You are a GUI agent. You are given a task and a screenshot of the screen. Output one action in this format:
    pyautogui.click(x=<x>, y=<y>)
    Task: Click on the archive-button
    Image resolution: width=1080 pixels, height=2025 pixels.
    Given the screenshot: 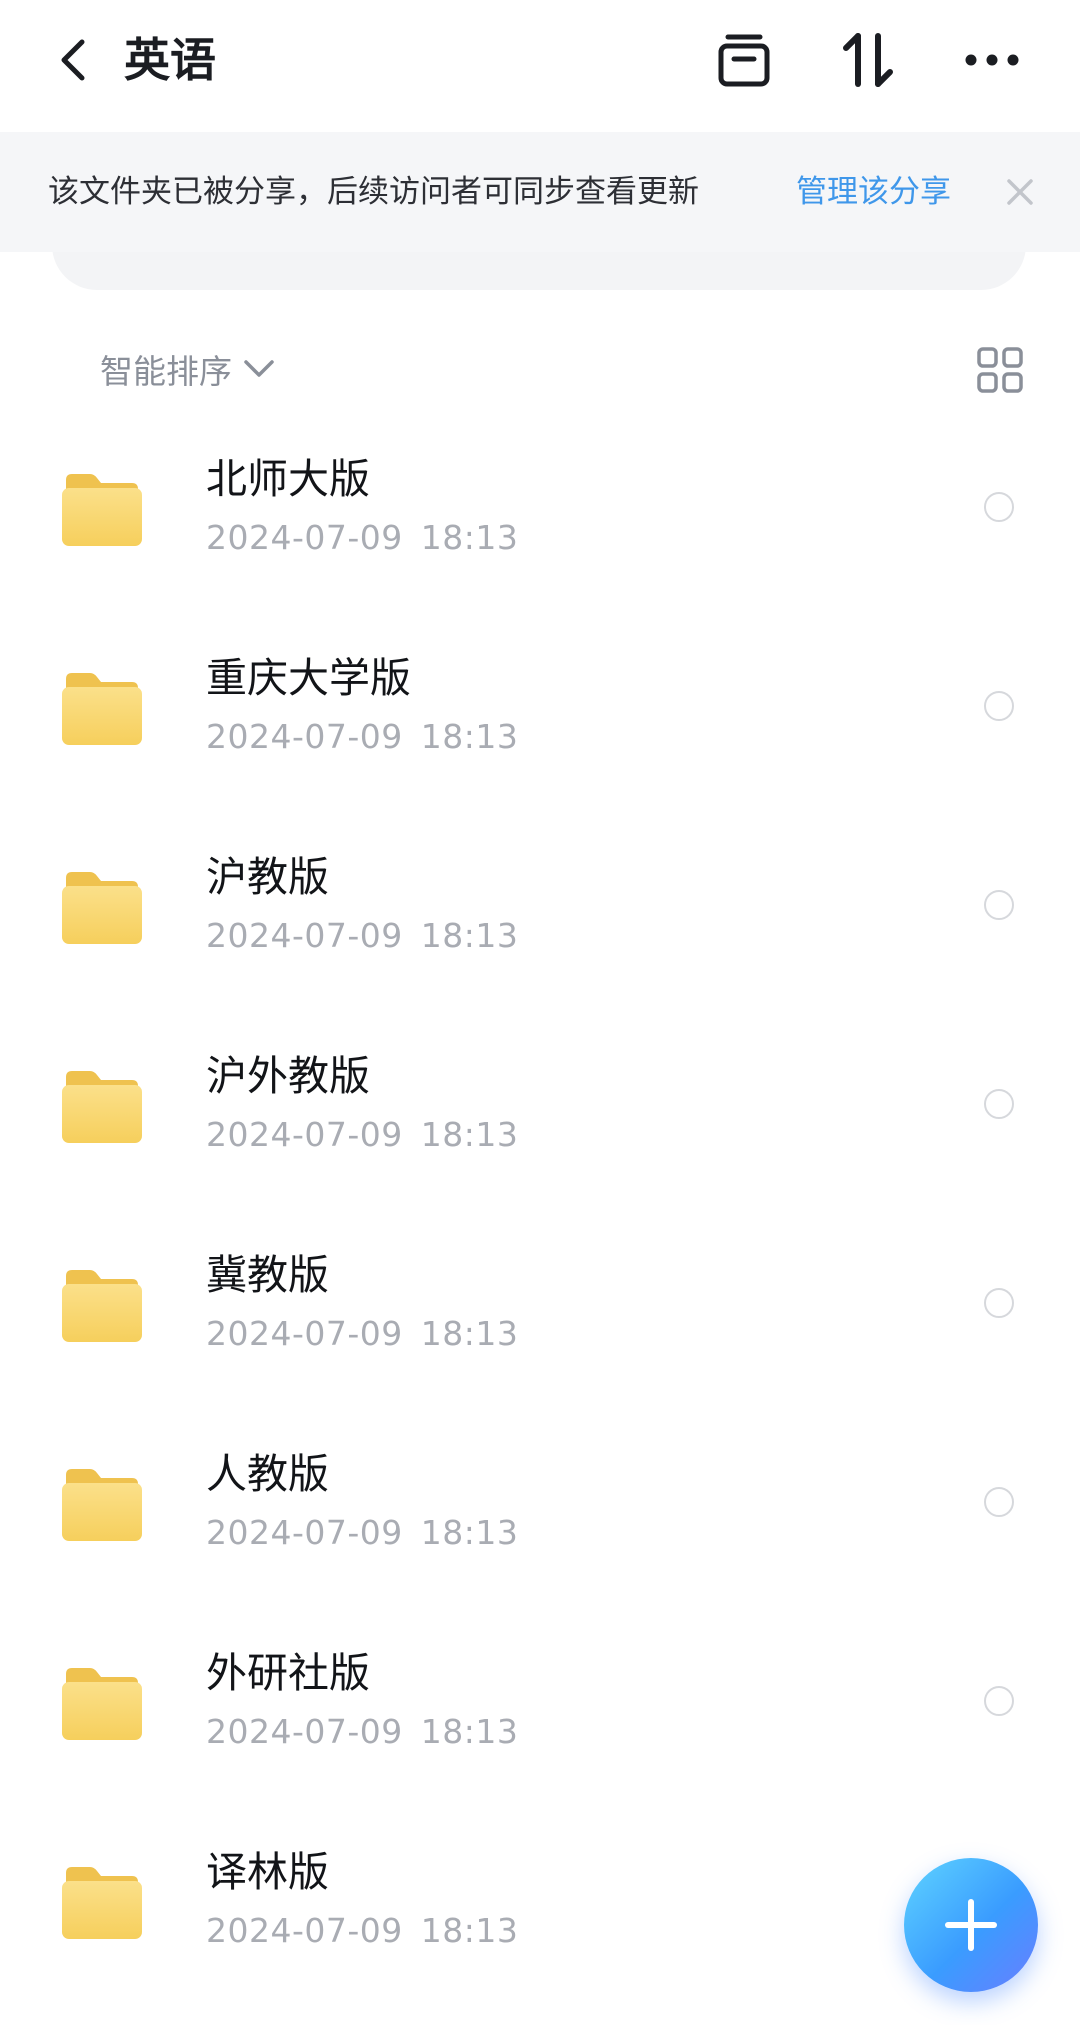 What is the action you would take?
    pyautogui.click(x=744, y=60)
    